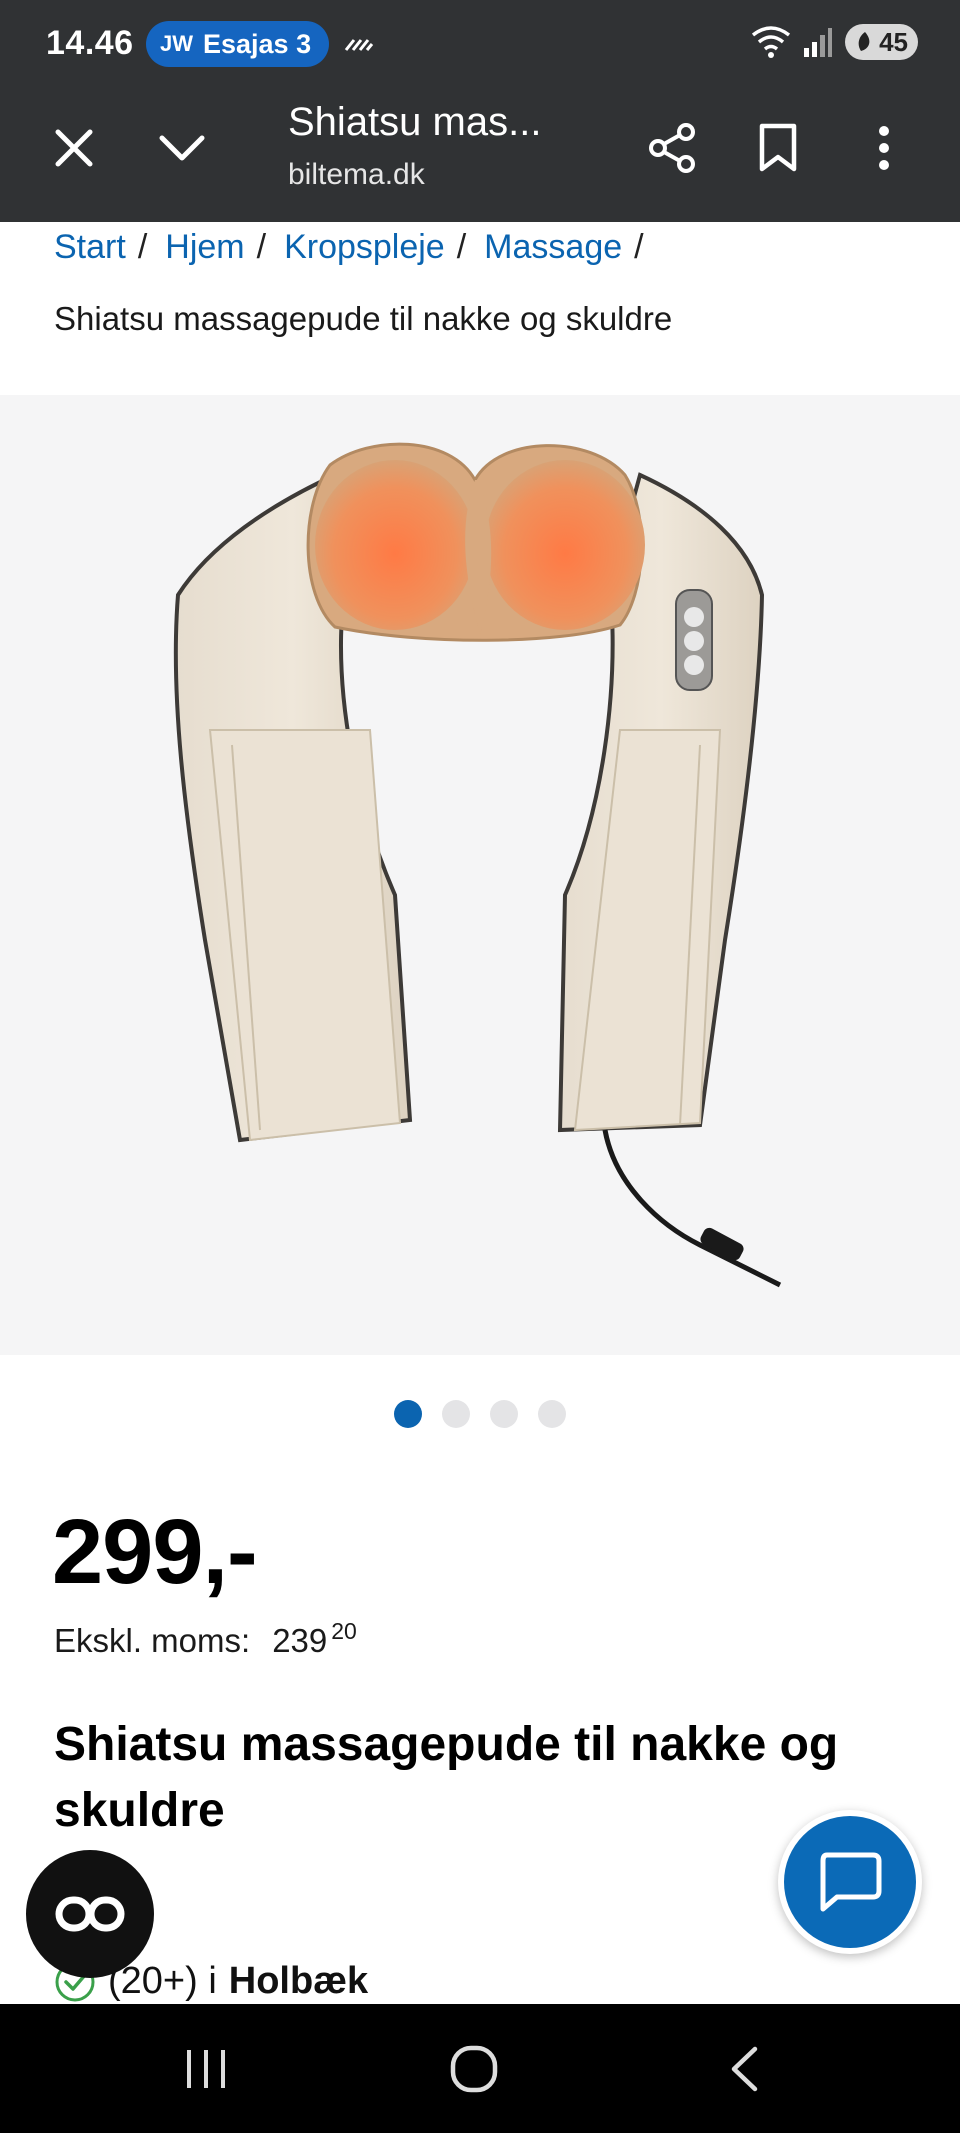  What do you see at coordinates (298, 1981) in the screenshot?
I see `stock-store: Holbæk` at bounding box center [298, 1981].